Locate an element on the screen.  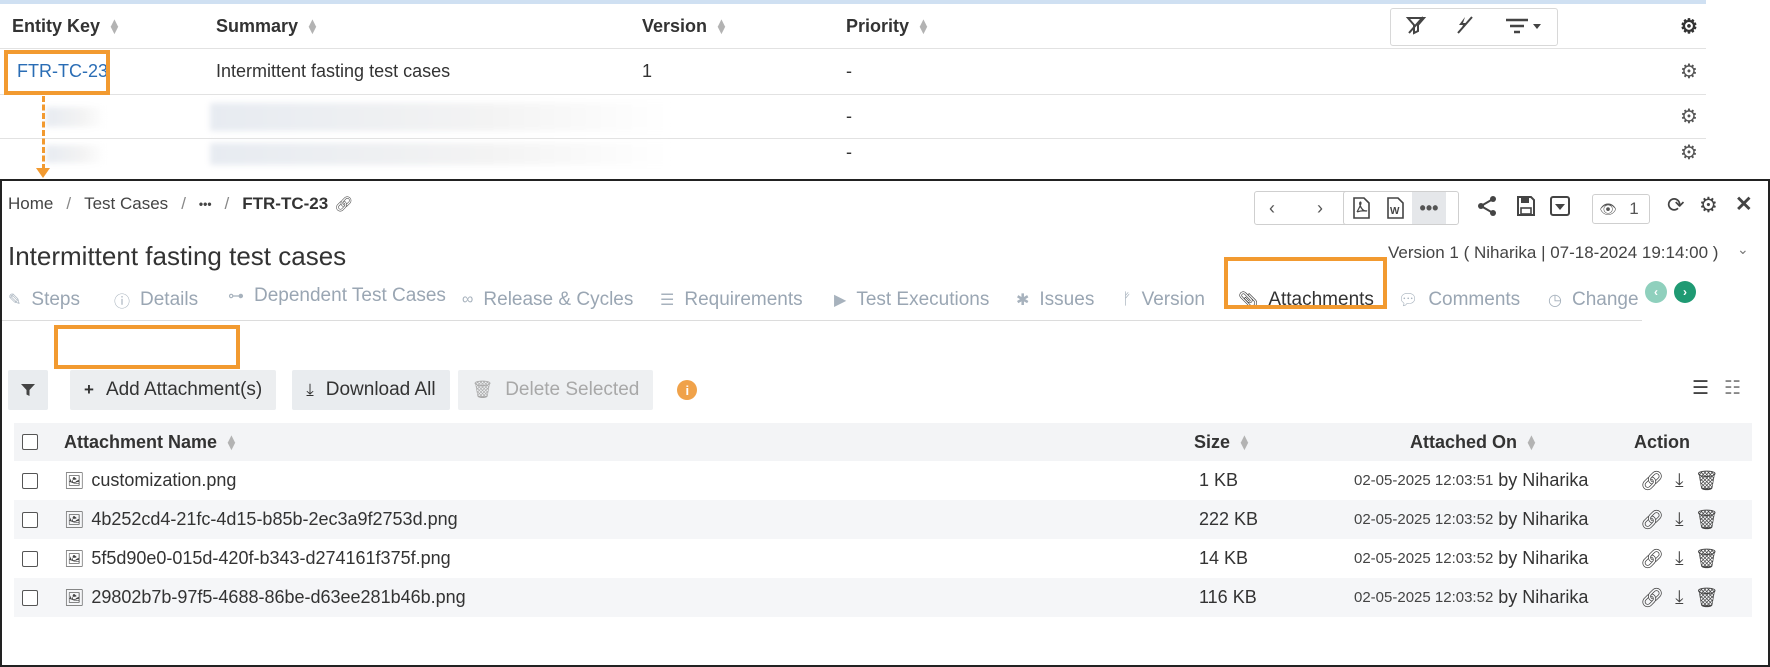
row-actions: 🔗︎ ⤓ 🗑︎ is located at coordinates (1685, 597).